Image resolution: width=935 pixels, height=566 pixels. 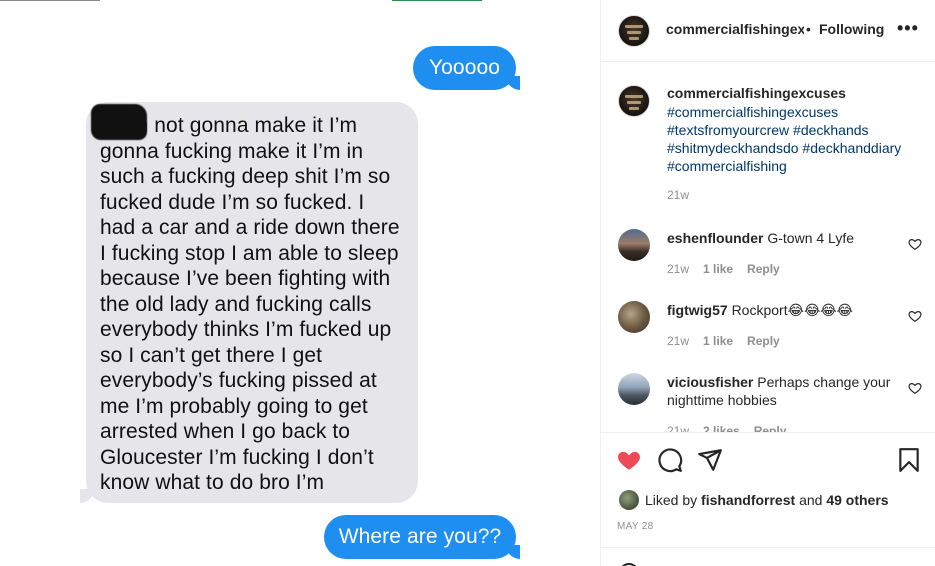 What do you see at coordinates (670, 460) in the screenshot?
I see `comment-bubble-icon` at bounding box center [670, 460].